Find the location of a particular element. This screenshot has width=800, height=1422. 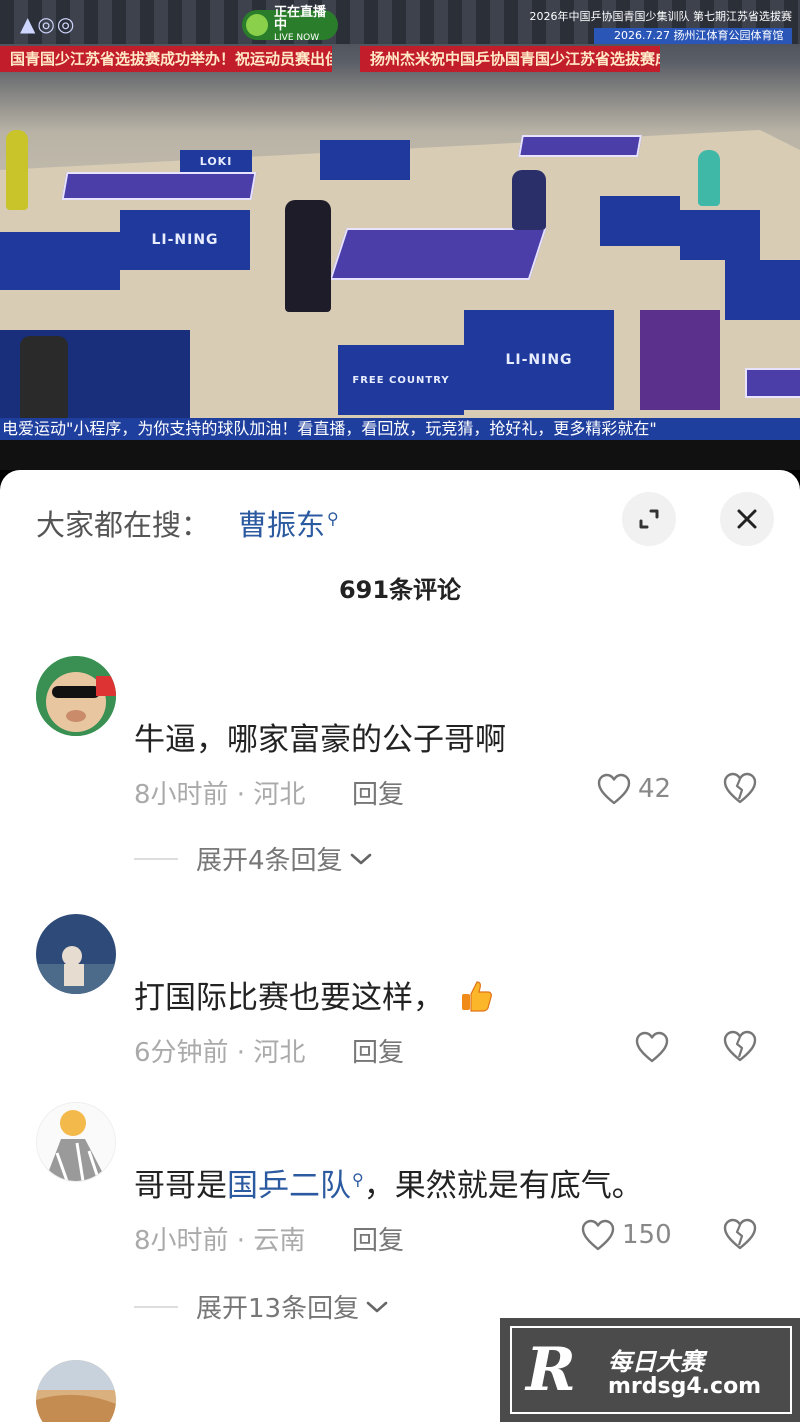

court-fence: FREE COUNTRY is located at coordinates (401, 380).